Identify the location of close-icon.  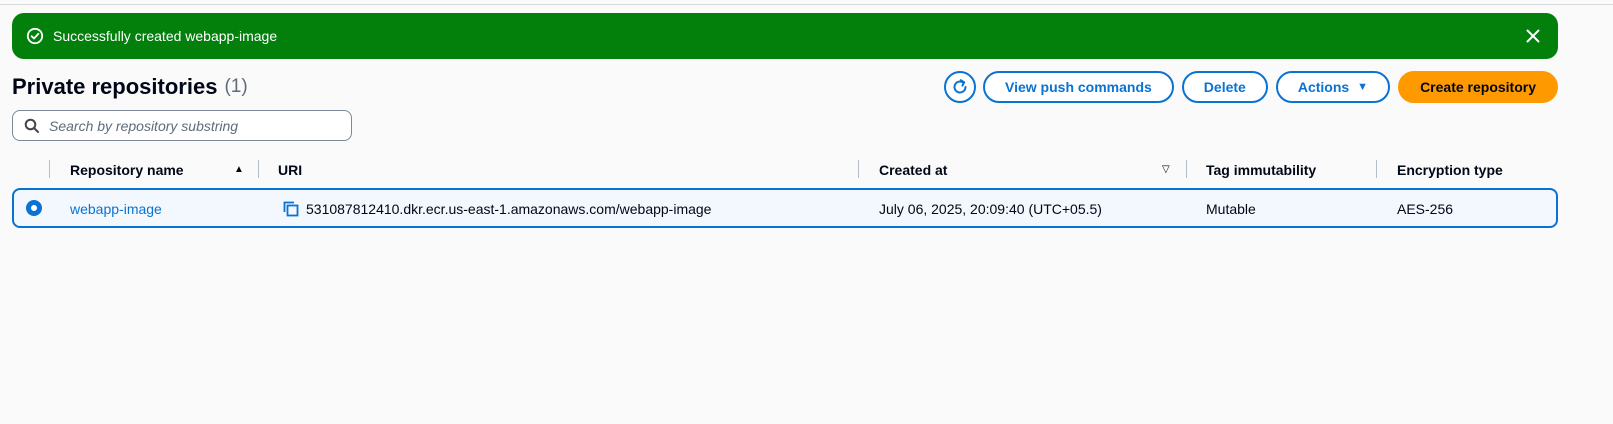
(1533, 36).